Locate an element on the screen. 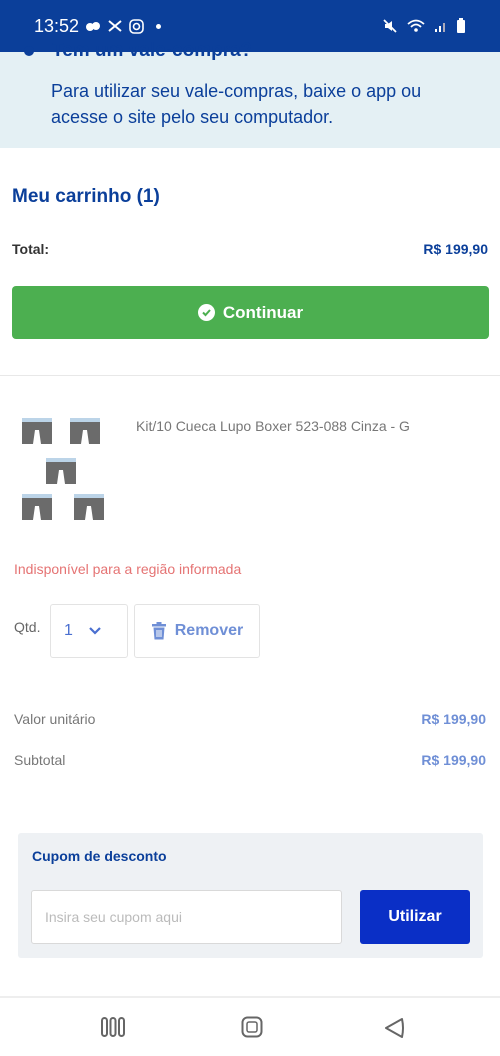 This screenshot has height=1056, width=500. remove-button: Remover is located at coordinates (197, 631).